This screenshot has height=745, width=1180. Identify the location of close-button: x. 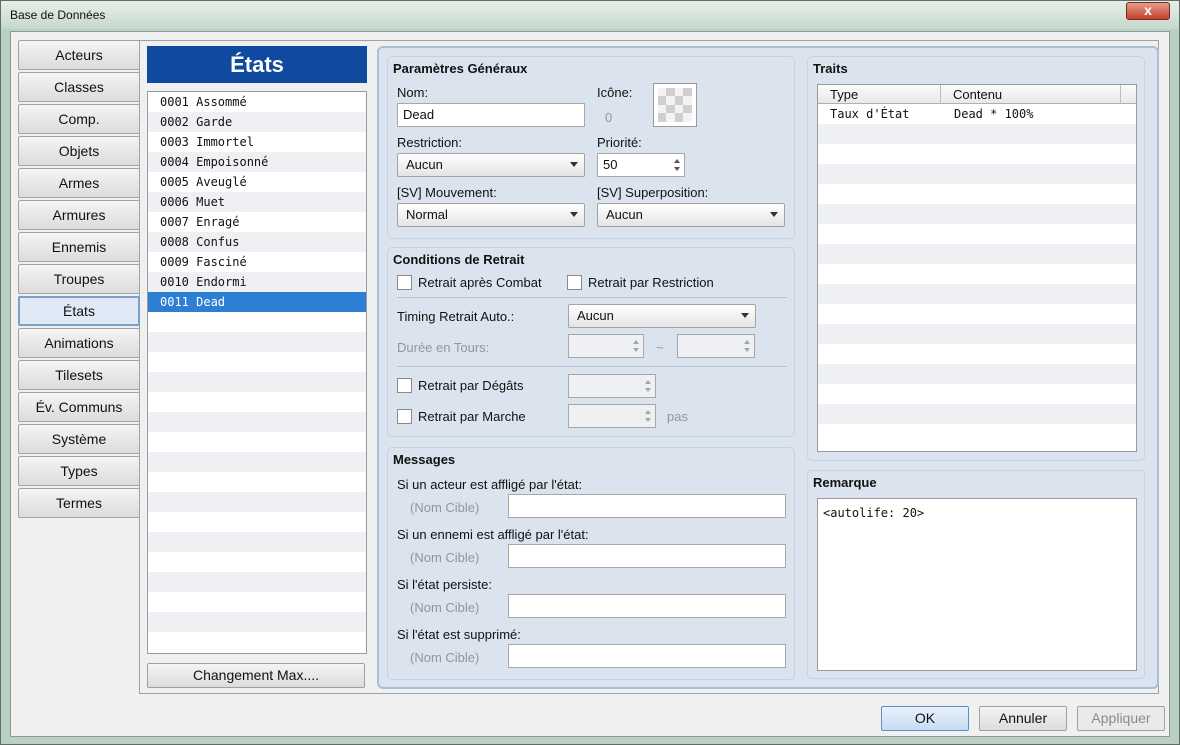
(1148, 11).